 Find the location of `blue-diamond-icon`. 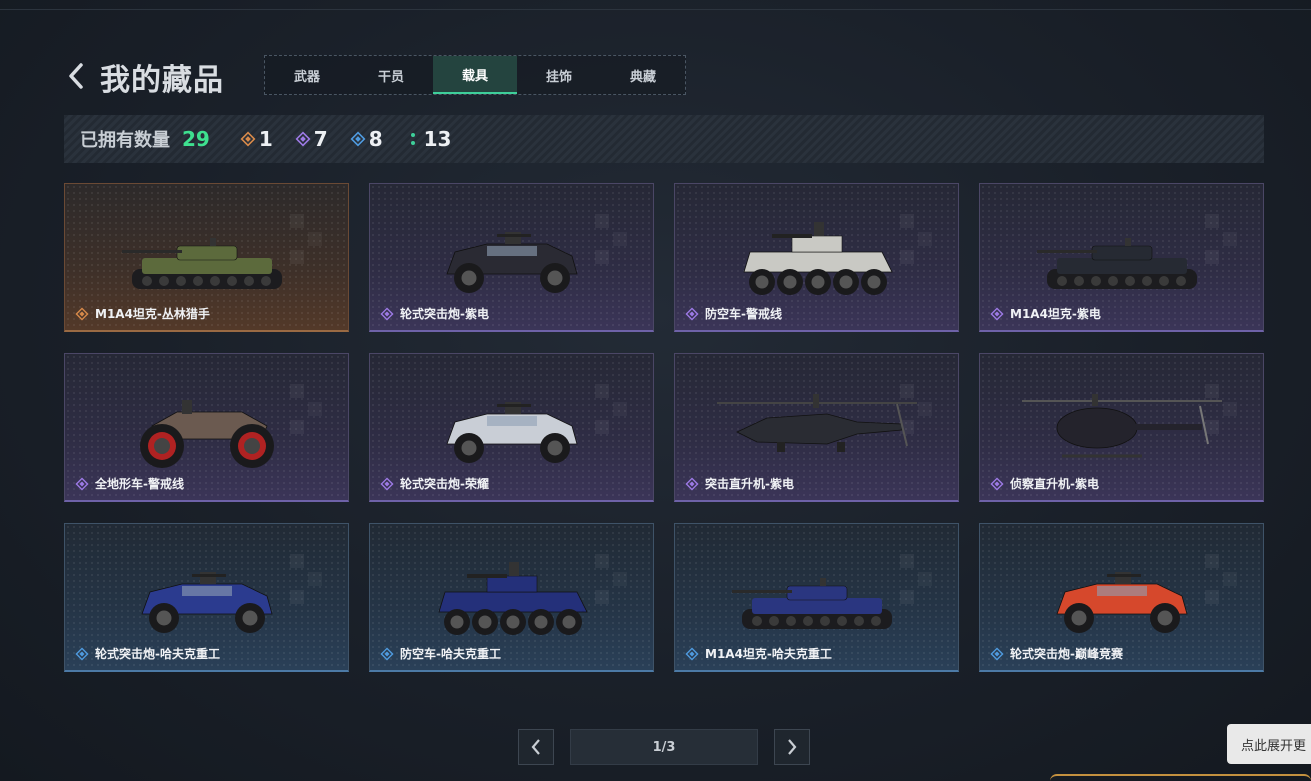

blue-diamond-icon is located at coordinates (358, 139).